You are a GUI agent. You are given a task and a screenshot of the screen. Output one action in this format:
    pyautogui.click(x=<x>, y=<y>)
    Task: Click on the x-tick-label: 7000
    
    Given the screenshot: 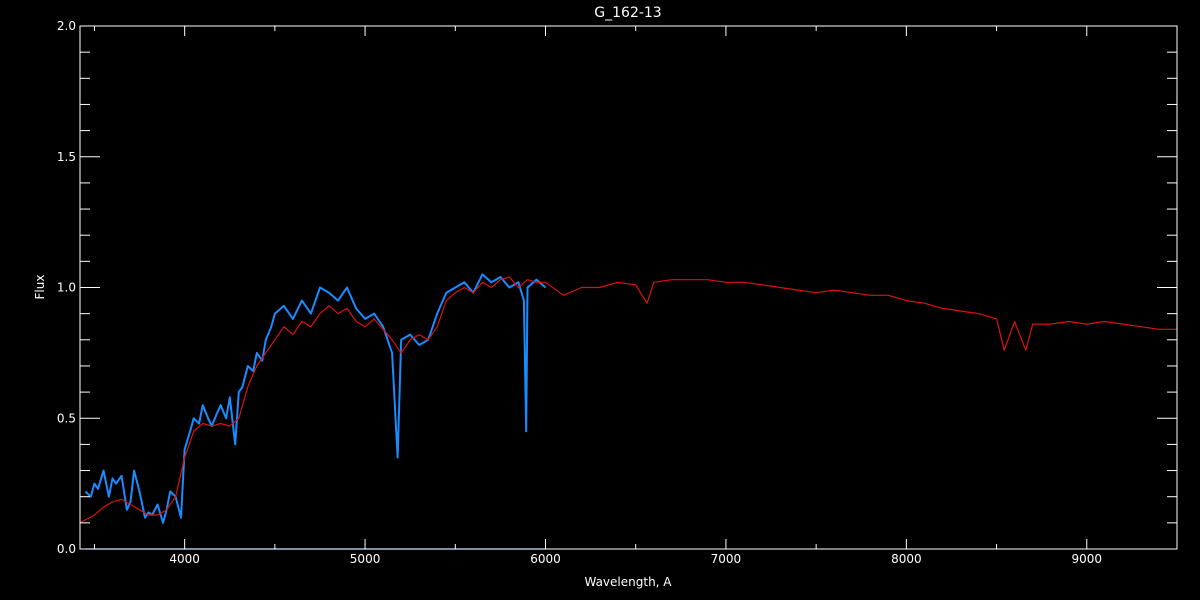 What is the action you would take?
    pyautogui.click(x=726, y=559)
    